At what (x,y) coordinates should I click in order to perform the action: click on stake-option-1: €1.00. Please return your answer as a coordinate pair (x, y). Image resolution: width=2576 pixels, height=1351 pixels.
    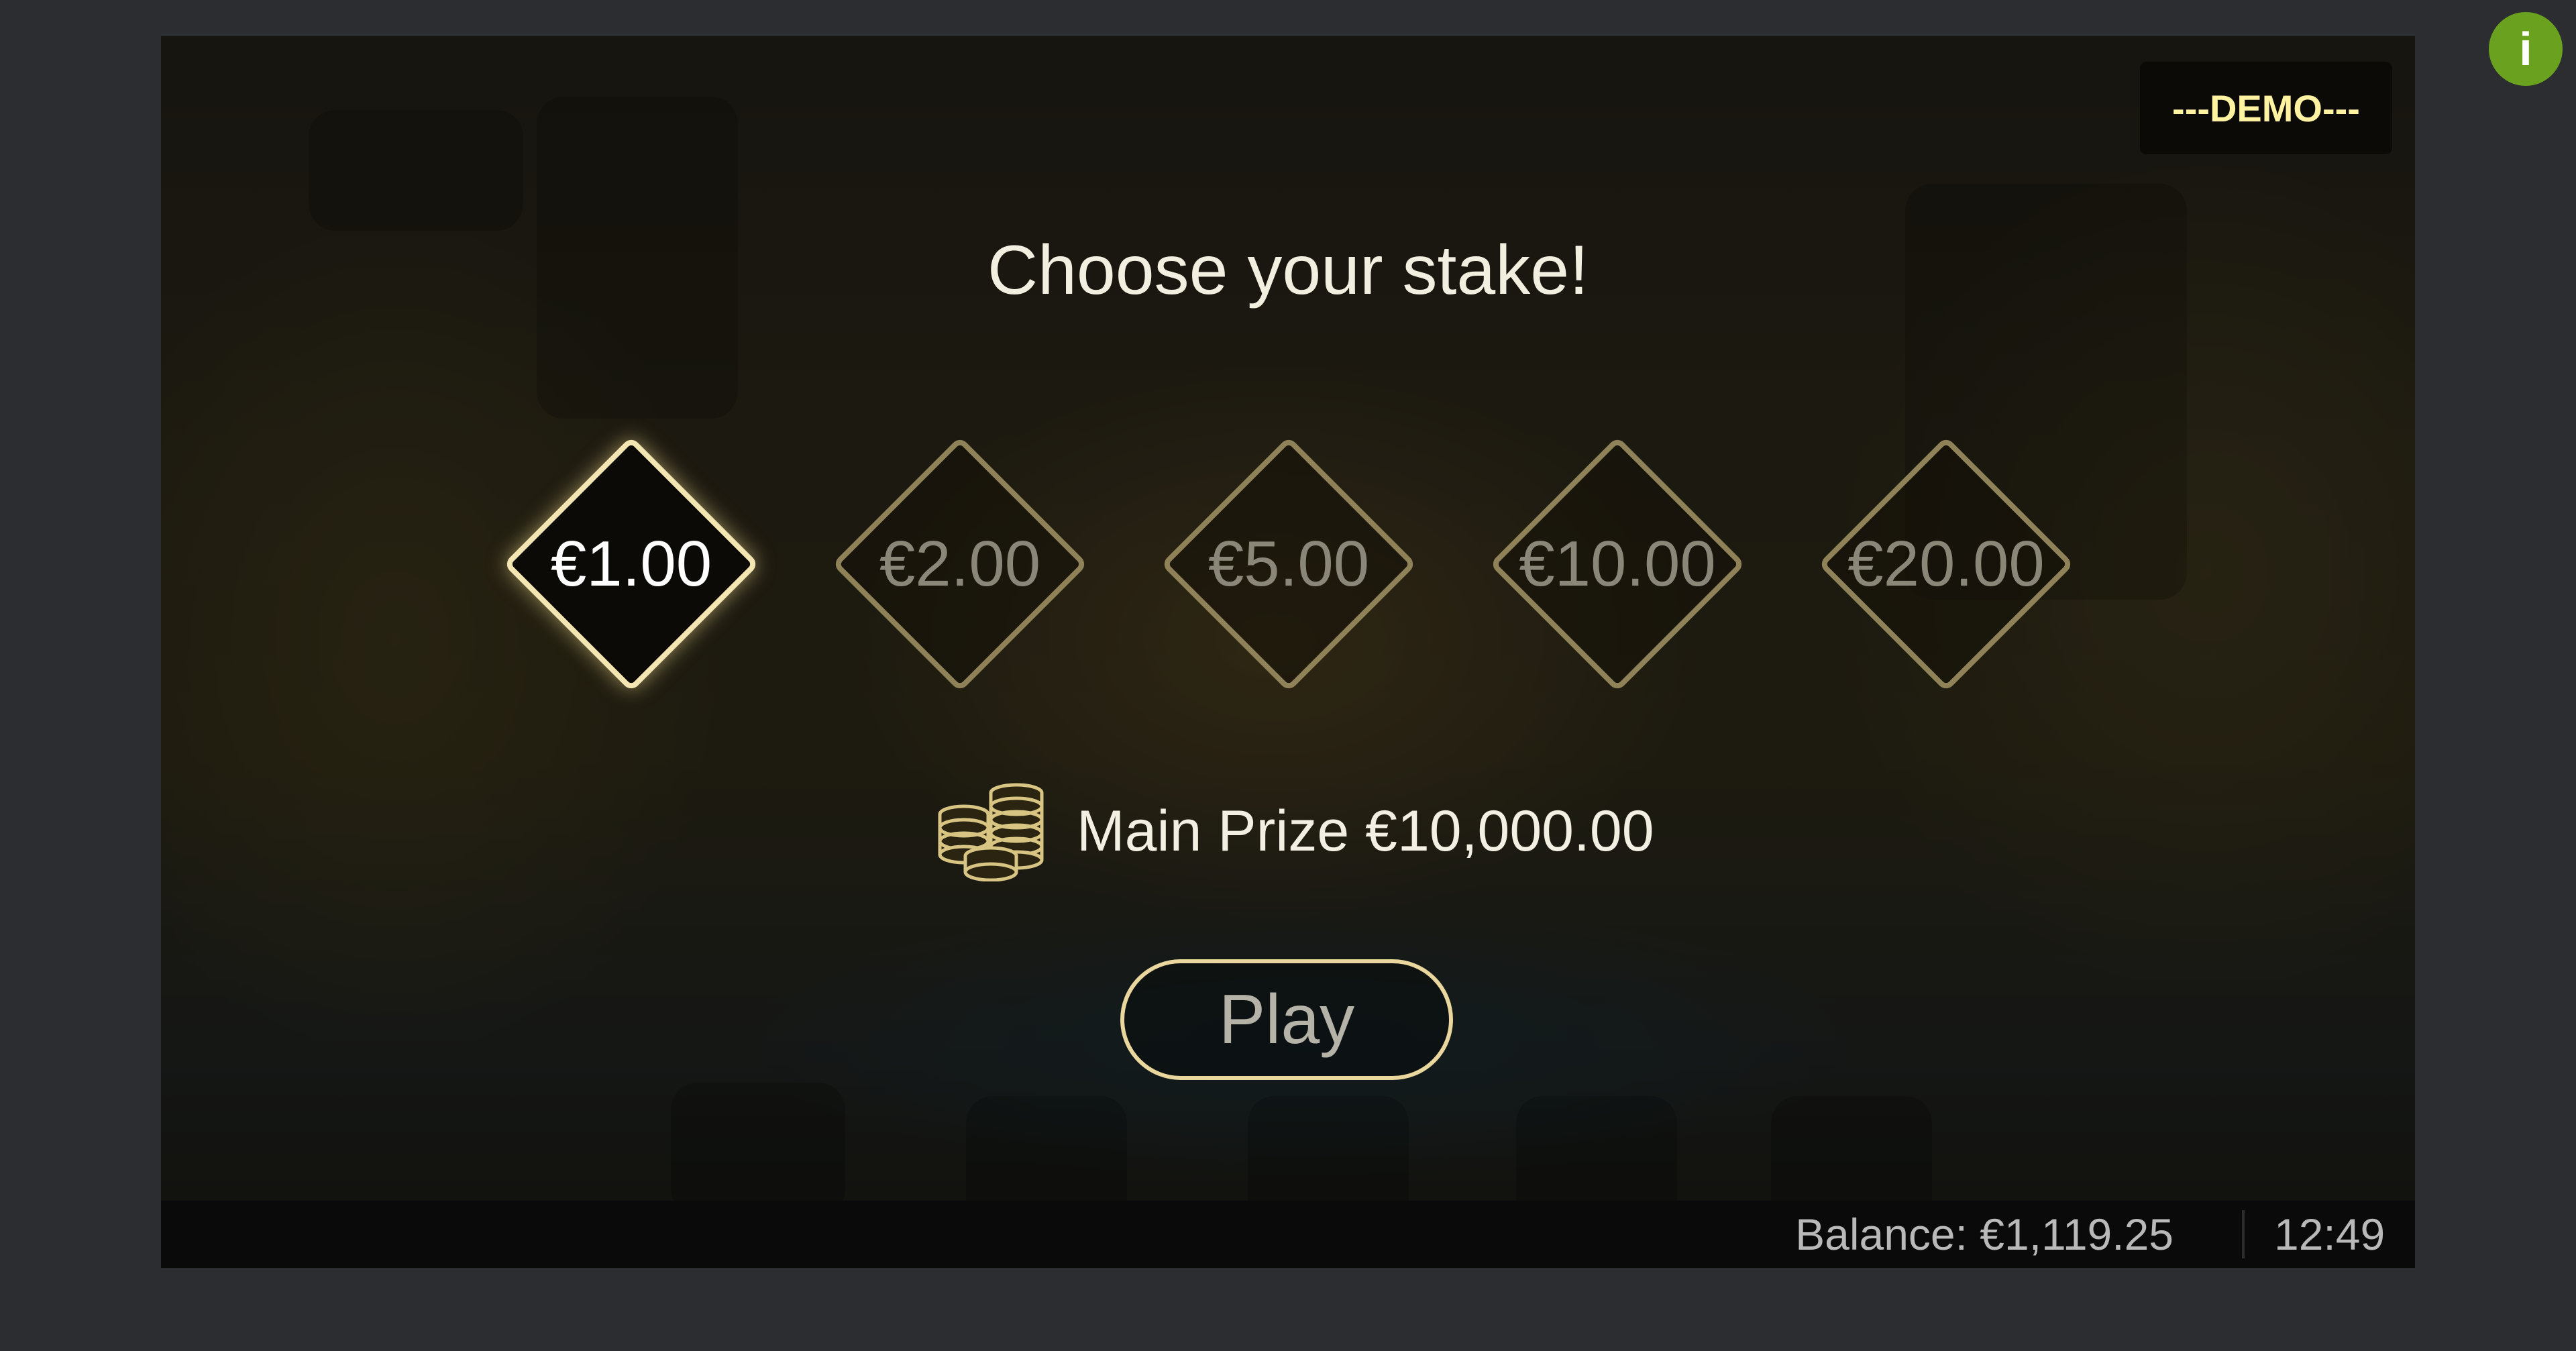
    Looking at the image, I should click on (631, 564).